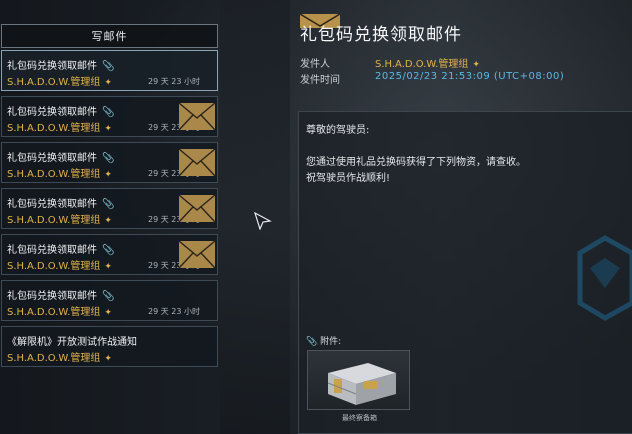  Describe the element at coordinates (315, 64) in the screenshot. I see `sender-label: 发件人` at that location.